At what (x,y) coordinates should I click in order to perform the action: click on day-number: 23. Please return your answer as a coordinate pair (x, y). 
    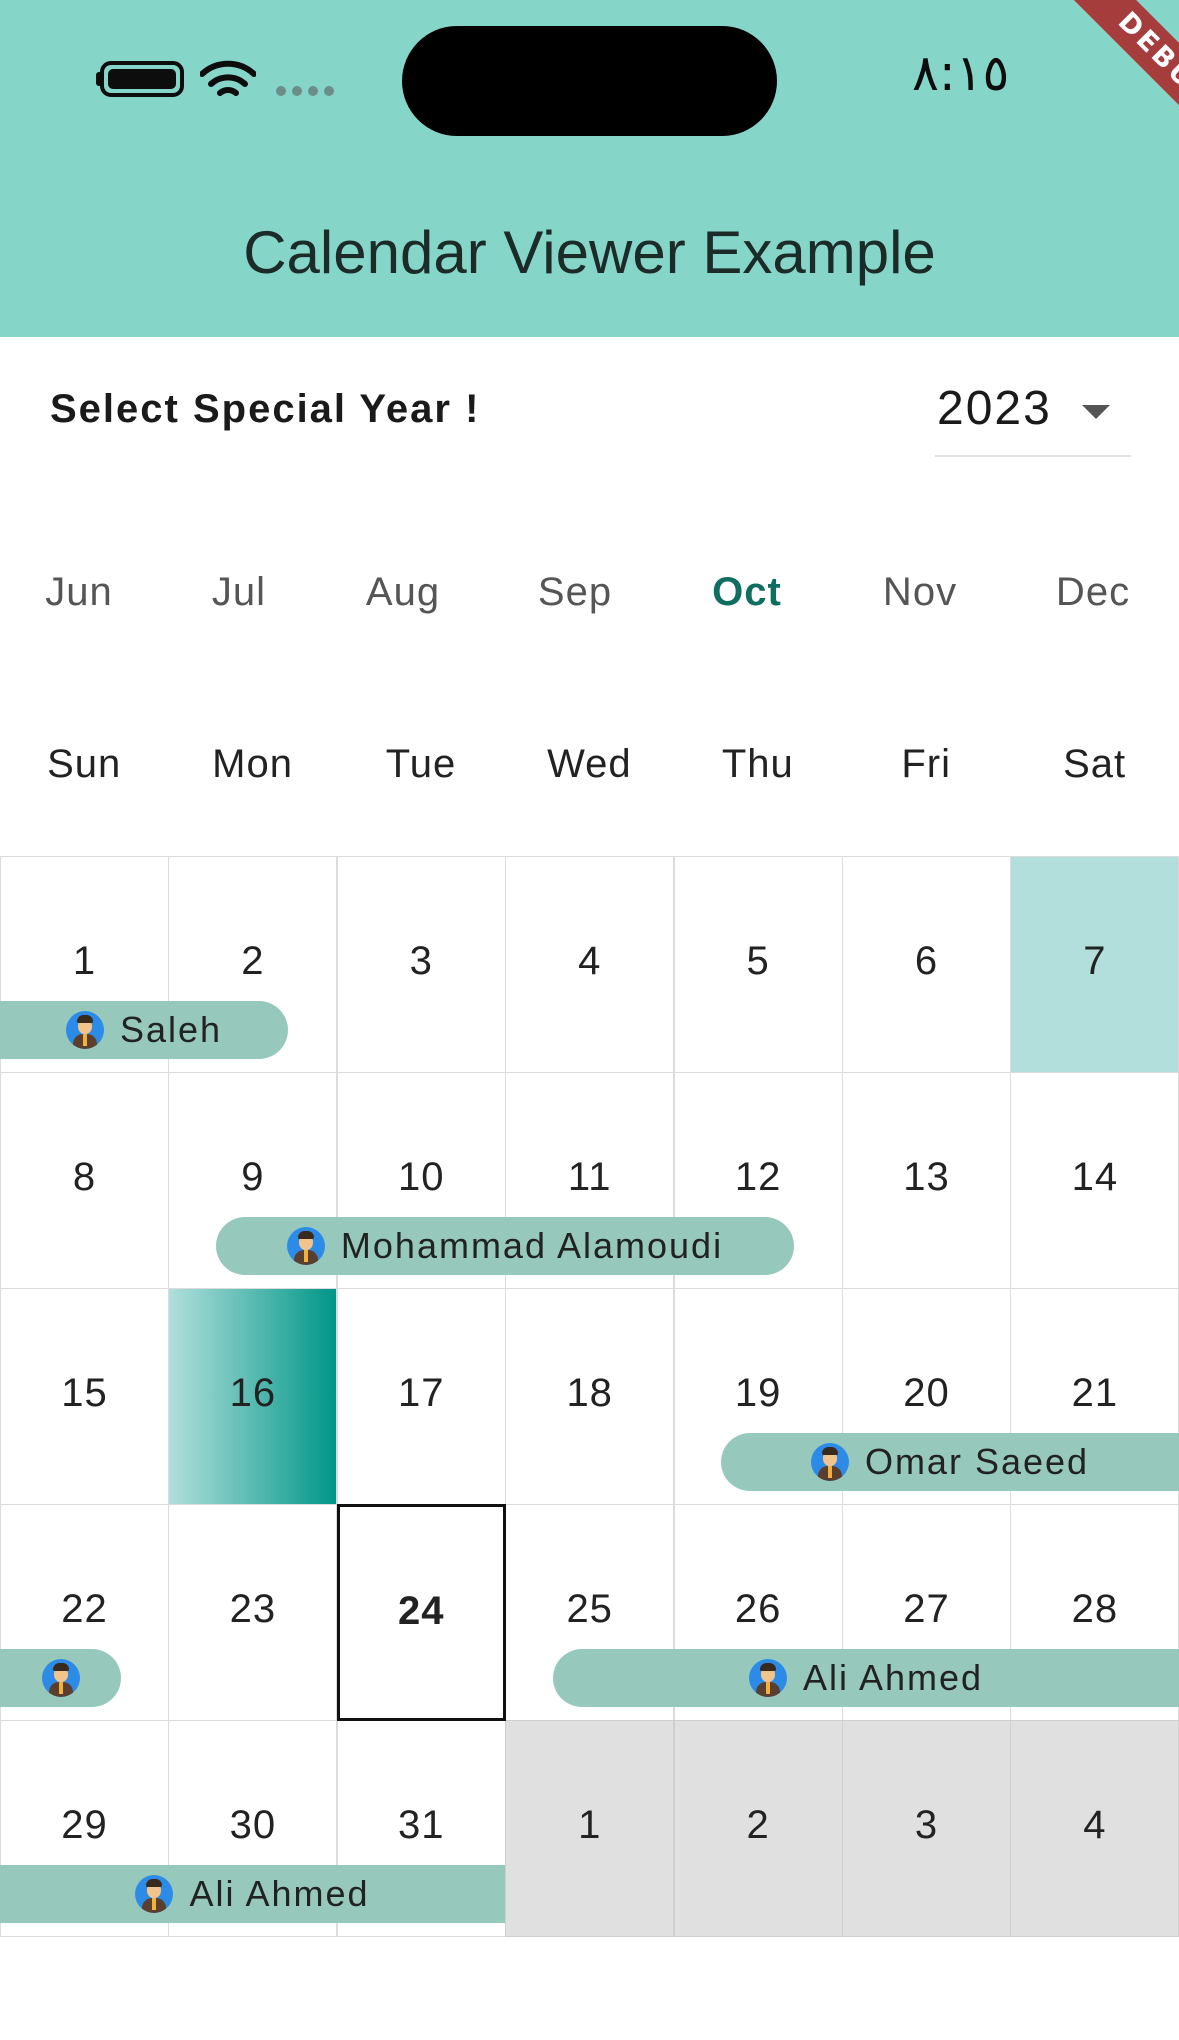
    Looking at the image, I should click on (253, 1609).